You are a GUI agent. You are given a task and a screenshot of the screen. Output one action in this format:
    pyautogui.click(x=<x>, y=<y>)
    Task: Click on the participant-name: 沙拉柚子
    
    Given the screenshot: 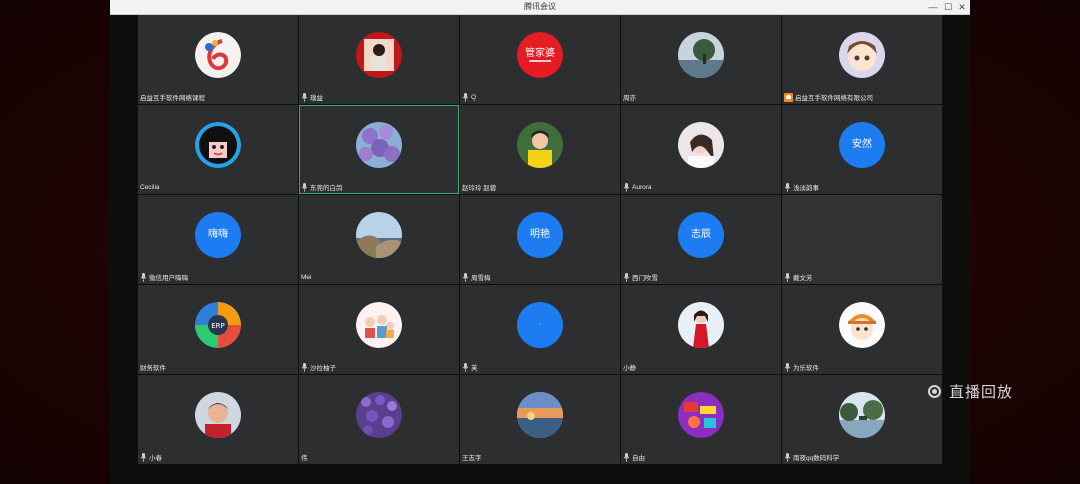 What is the action you would take?
    pyautogui.click(x=323, y=368)
    